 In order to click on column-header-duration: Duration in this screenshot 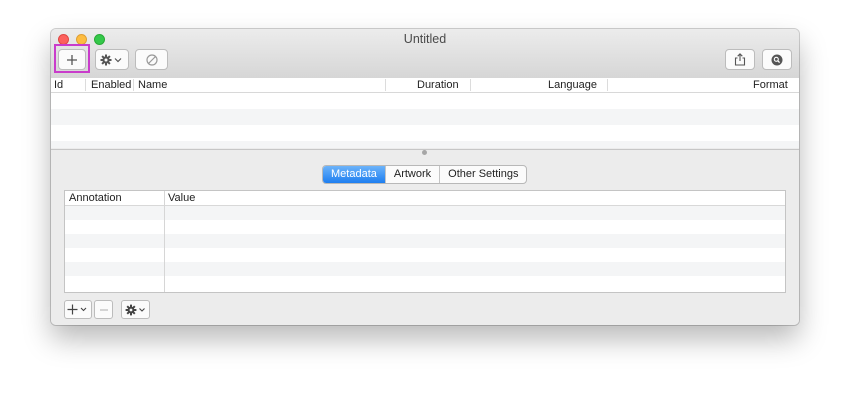, I will do `click(438, 85)`.